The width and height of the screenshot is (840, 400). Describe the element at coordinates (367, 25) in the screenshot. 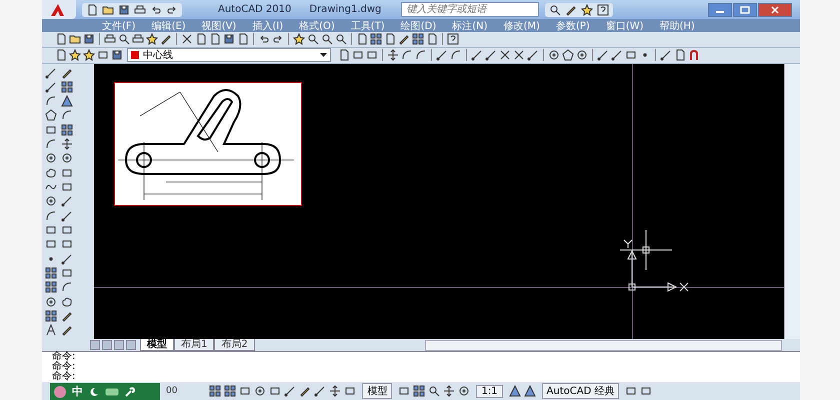

I see `menu-item: 工具(T)` at that location.